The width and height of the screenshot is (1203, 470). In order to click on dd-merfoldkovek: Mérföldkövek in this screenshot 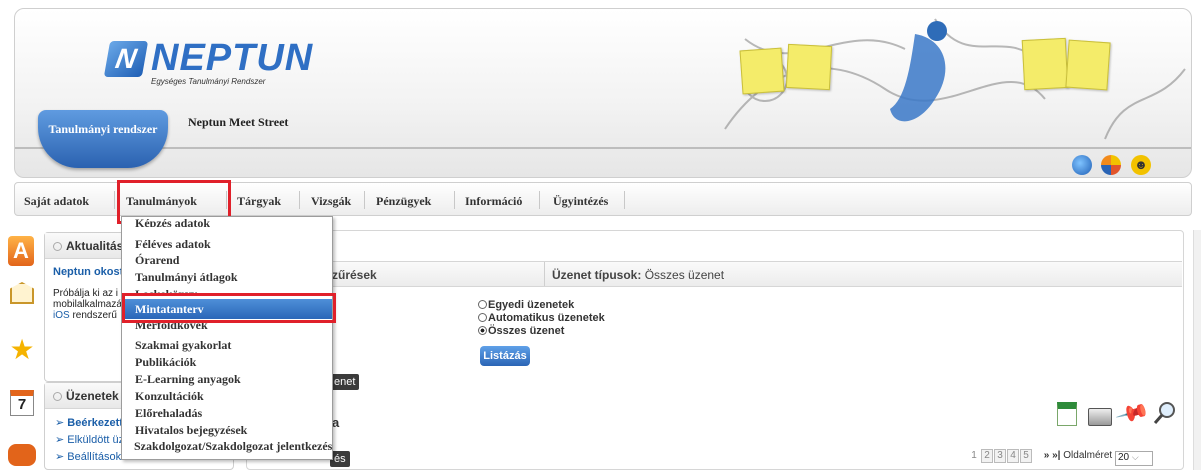, I will do `click(171, 327)`.